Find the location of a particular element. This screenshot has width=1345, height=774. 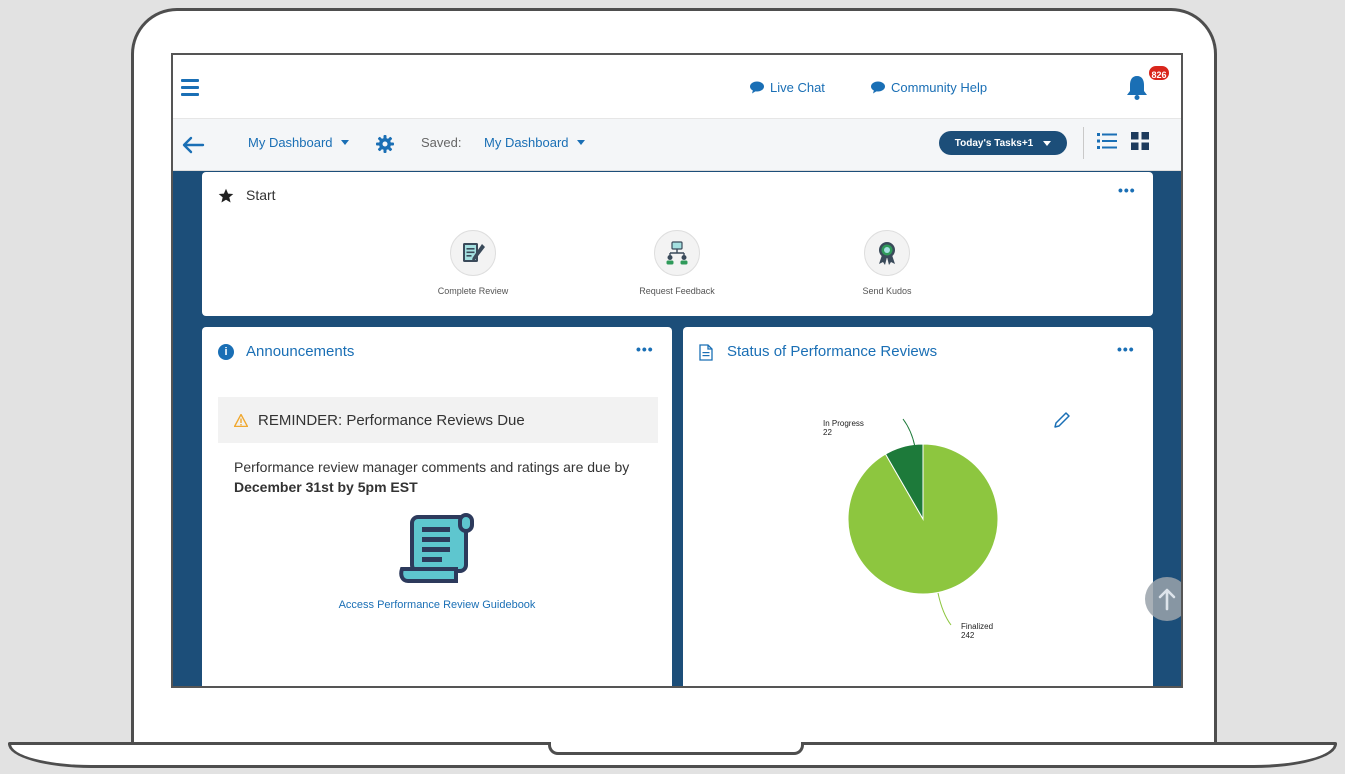

todays-tasks-button: Today's Tasks+1 is located at coordinates (1003, 143).